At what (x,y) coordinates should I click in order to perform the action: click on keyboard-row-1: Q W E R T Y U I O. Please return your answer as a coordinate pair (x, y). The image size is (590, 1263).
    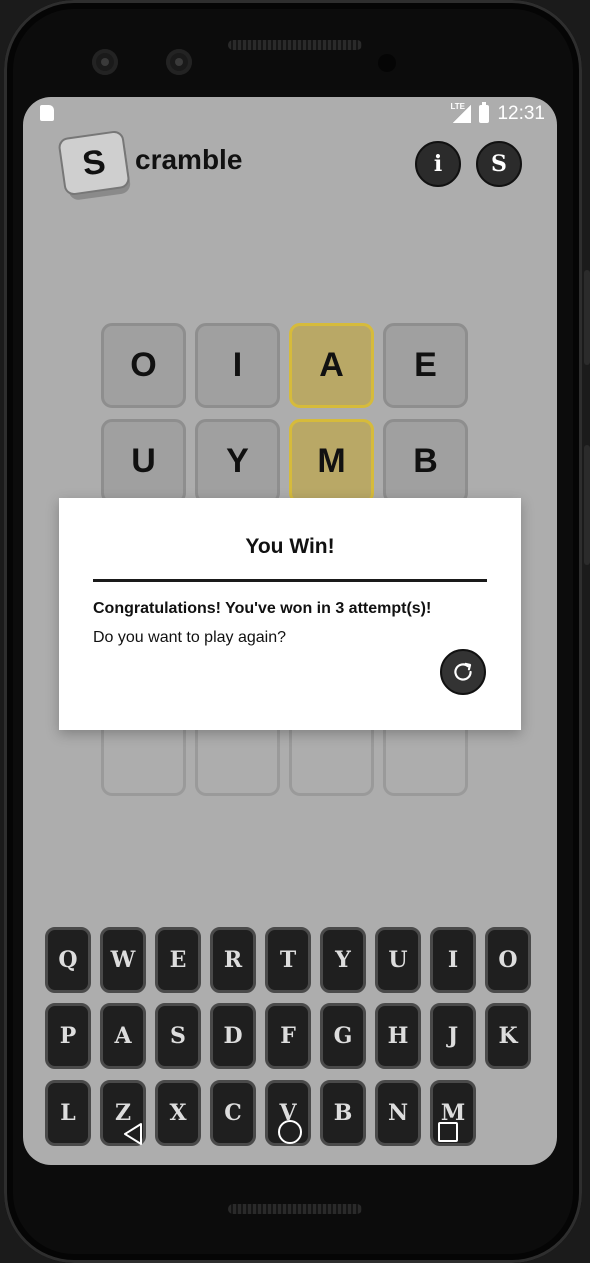
    Looking at the image, I should click on (288, 960).